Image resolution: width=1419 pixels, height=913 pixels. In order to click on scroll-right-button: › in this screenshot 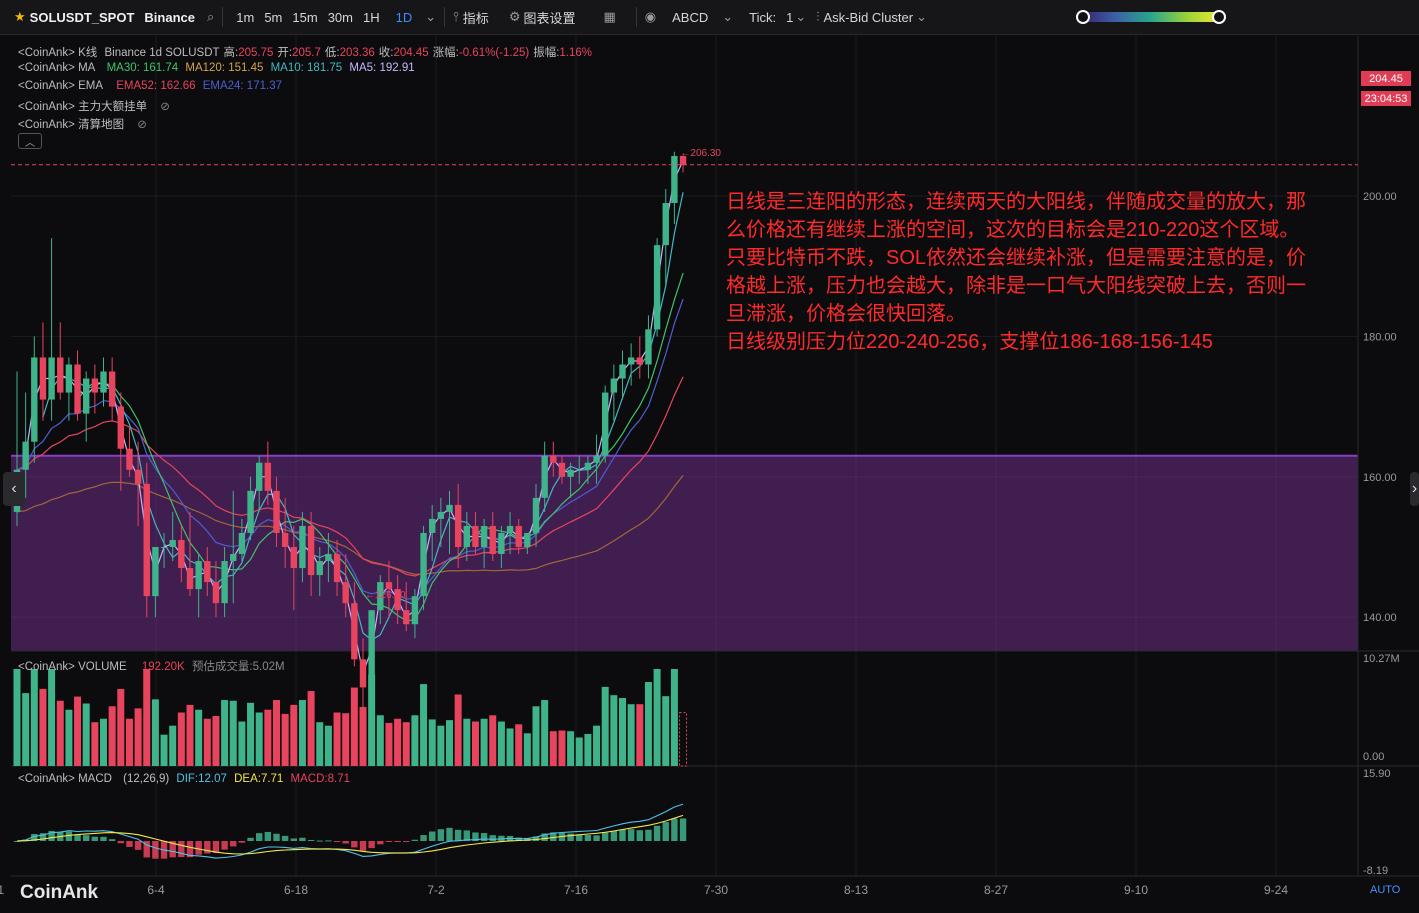, I will do `click(1414, 489)`.